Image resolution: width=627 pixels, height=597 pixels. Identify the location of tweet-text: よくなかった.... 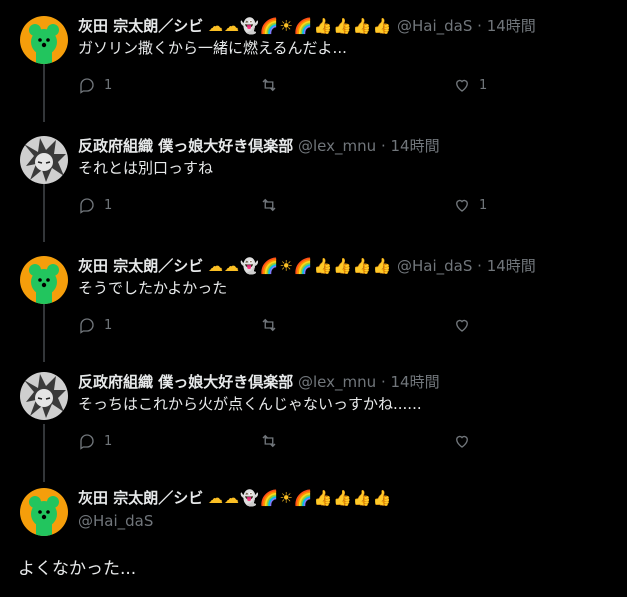
(77, 569).